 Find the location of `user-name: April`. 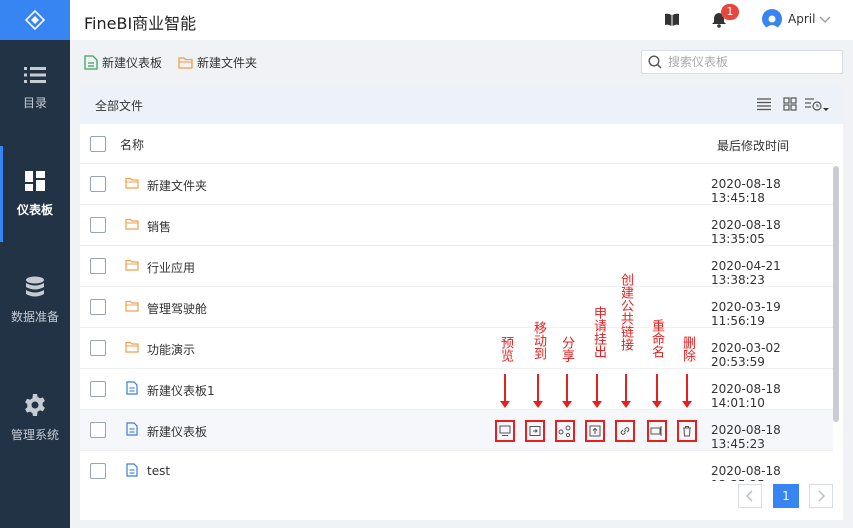

user-name: April is located at coordinates (801, 19).